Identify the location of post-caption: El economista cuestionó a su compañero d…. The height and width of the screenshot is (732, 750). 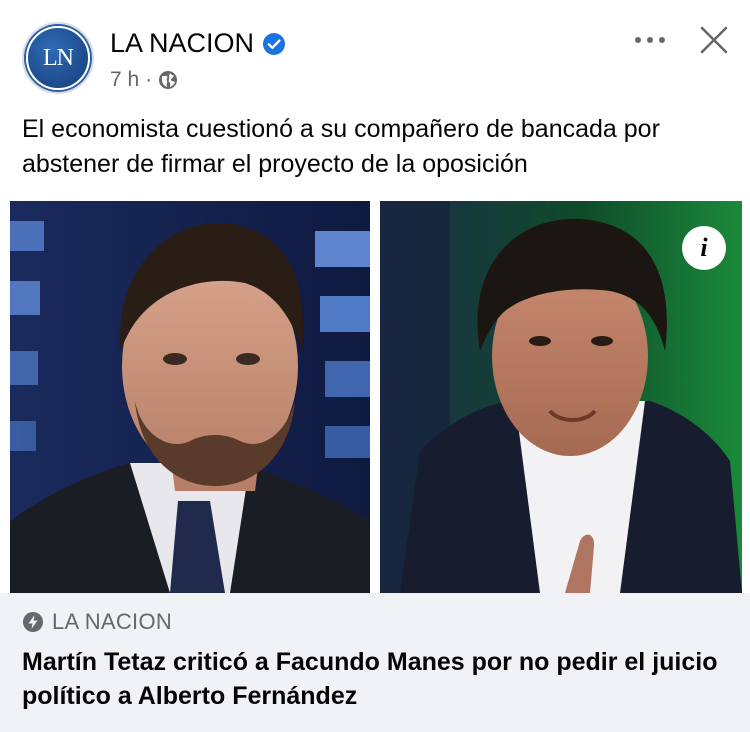
(341, 146).